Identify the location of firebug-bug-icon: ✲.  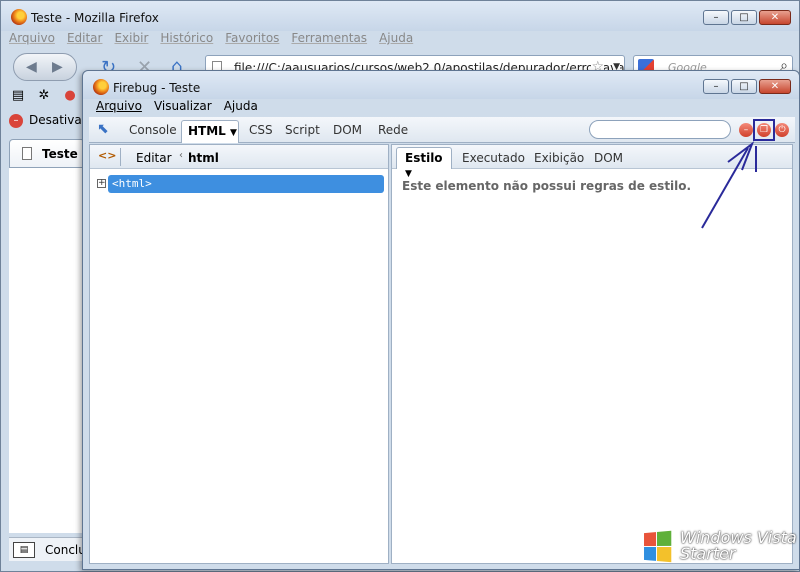
(44, 96).